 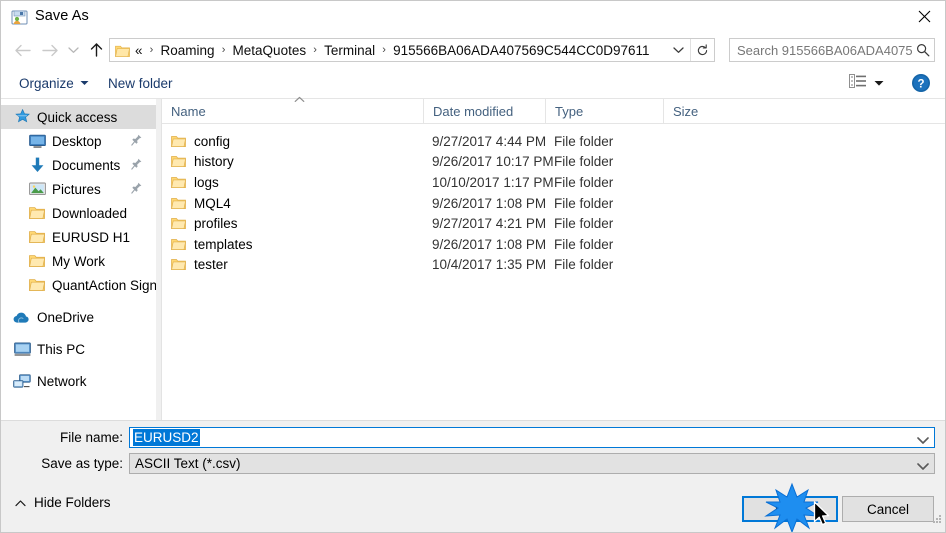 I want to click on sidebar-item-label: EURUSD H1, so click(x=91, y=237).